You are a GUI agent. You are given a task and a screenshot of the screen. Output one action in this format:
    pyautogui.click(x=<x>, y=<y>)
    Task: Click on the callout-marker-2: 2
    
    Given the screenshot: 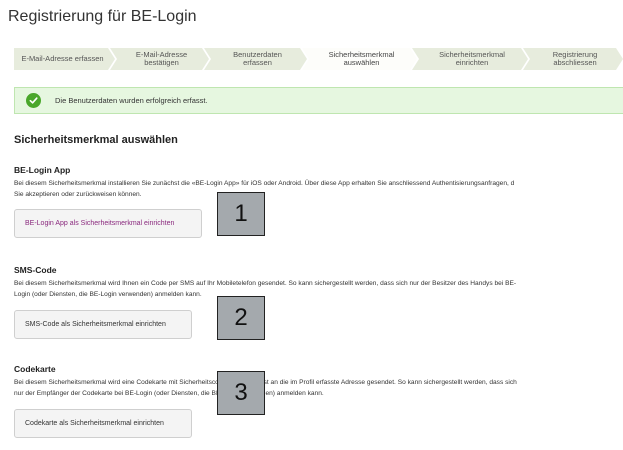 What is the action you would take?
    pyautogui.click(x=241, y=318)
    